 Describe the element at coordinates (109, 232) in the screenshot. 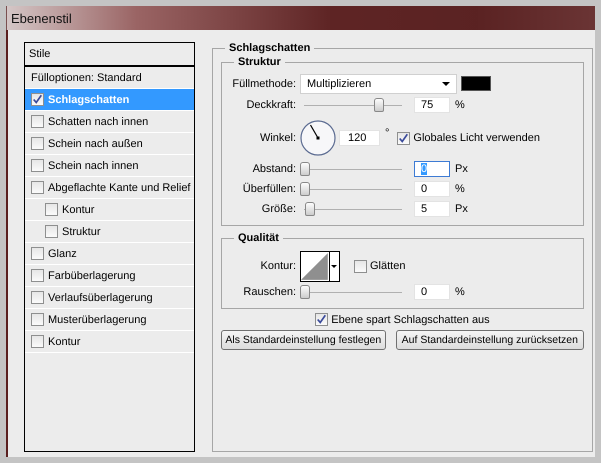

I see `style-item: Struktur` at that location.